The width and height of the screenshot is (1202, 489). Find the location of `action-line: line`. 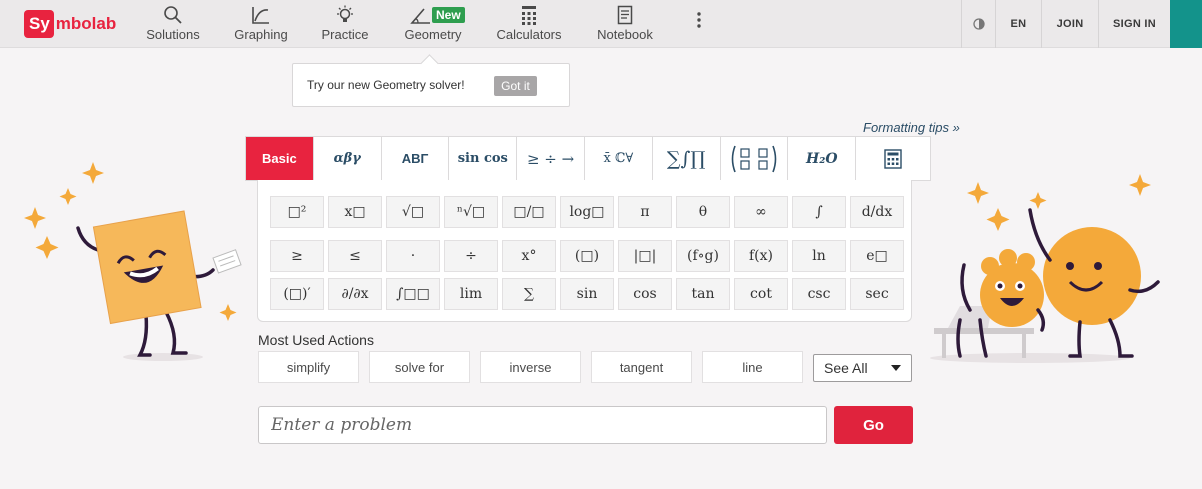

action-line: line is located at coordinates (752, 367).